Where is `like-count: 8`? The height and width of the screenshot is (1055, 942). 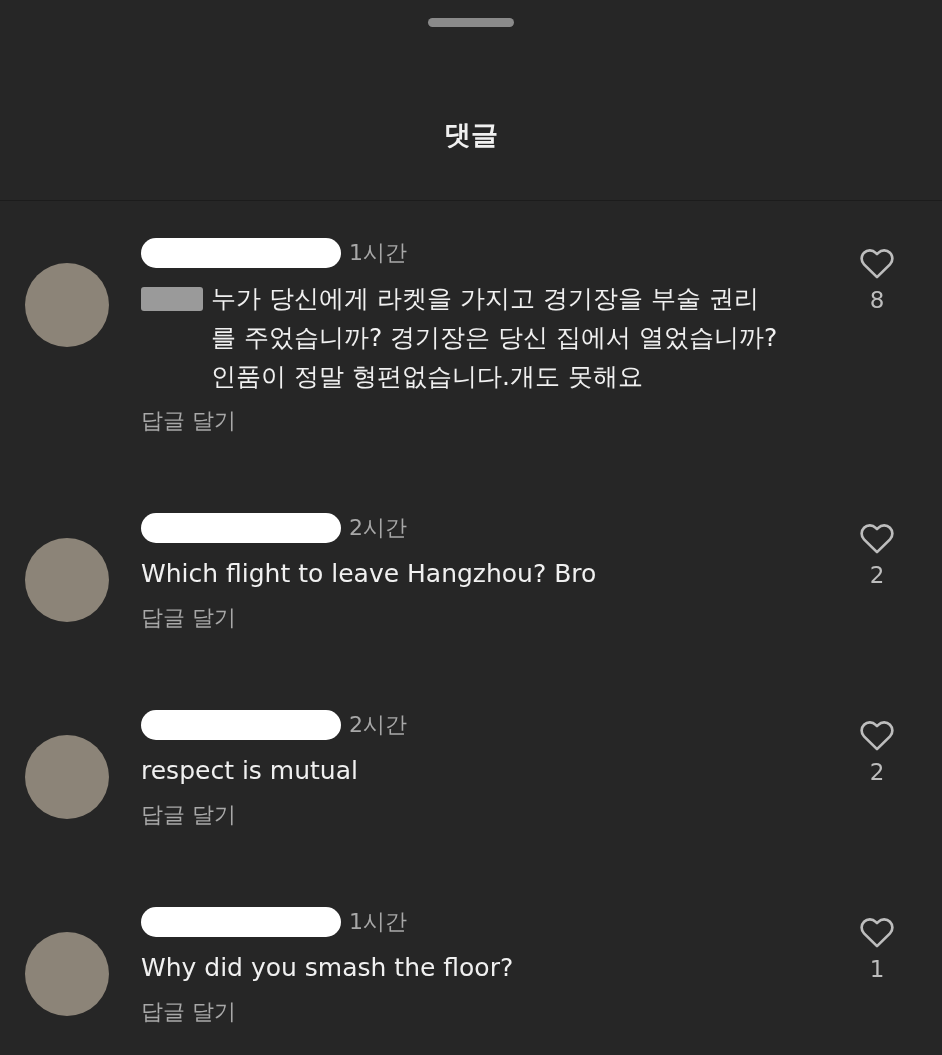
like-count: 8 is located at coordinates (877, 300).